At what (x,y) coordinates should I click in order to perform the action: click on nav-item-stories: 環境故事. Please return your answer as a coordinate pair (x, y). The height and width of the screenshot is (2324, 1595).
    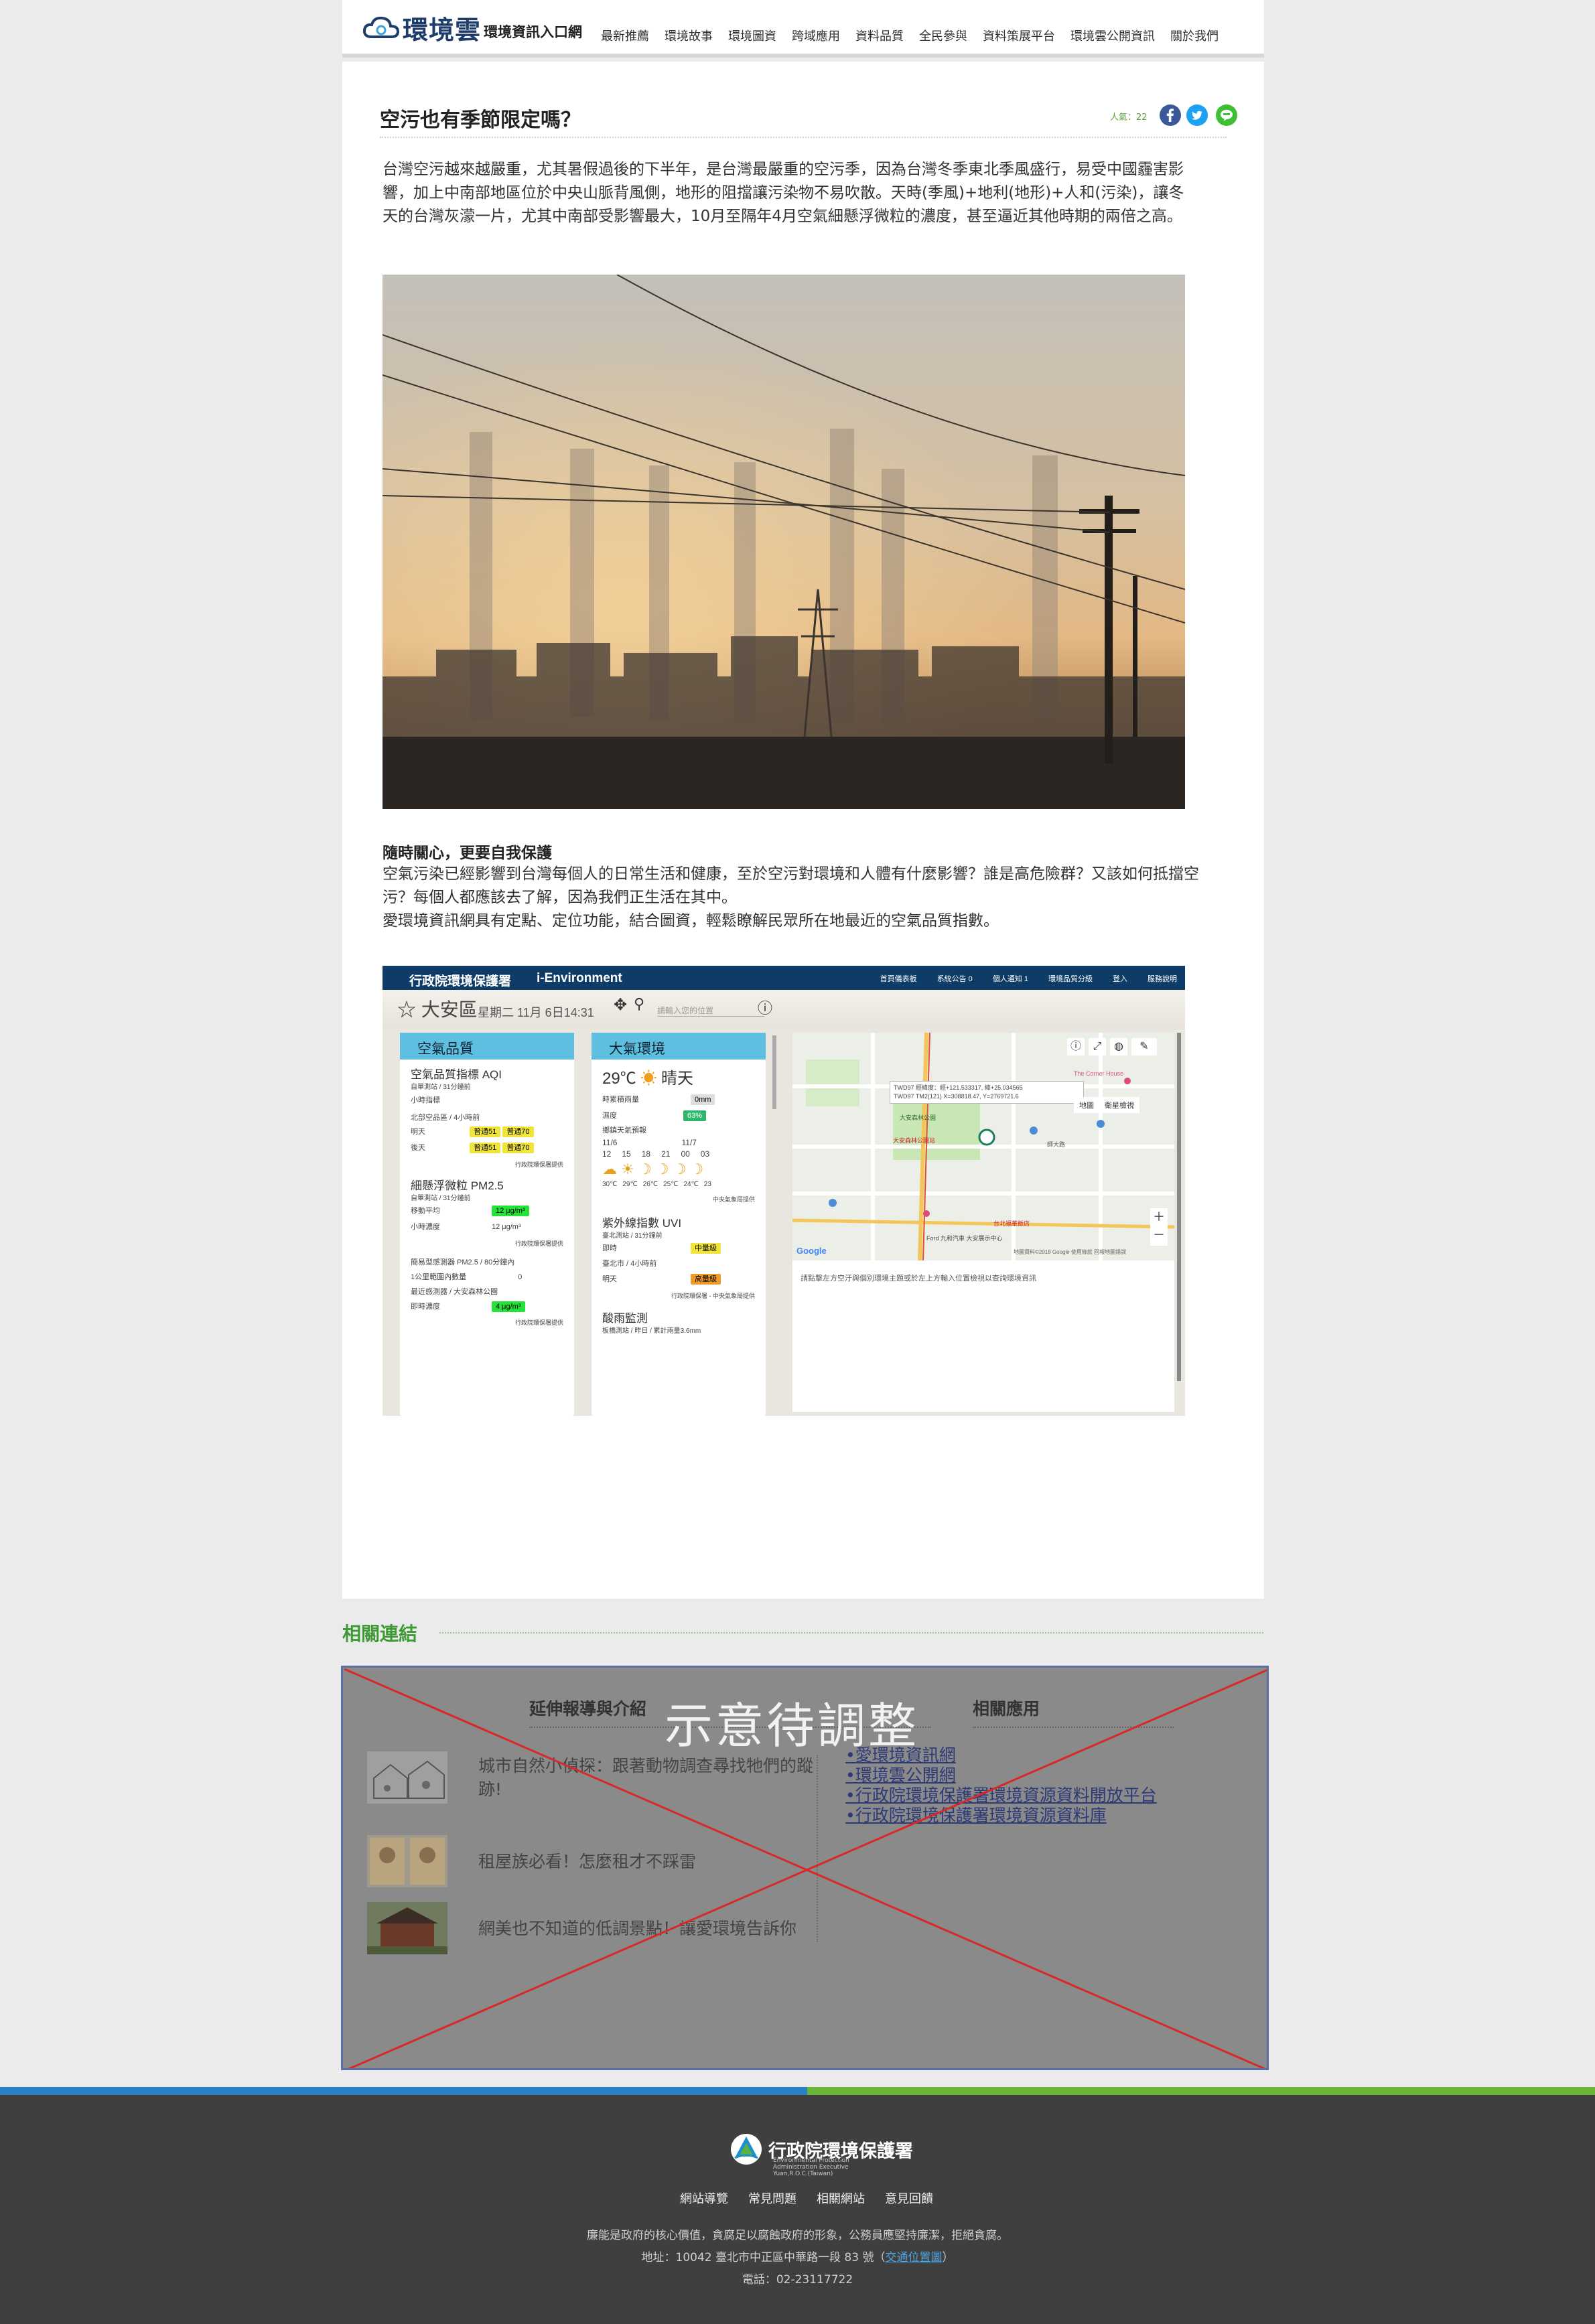
    Looking at the image, I should click on (689, 35).